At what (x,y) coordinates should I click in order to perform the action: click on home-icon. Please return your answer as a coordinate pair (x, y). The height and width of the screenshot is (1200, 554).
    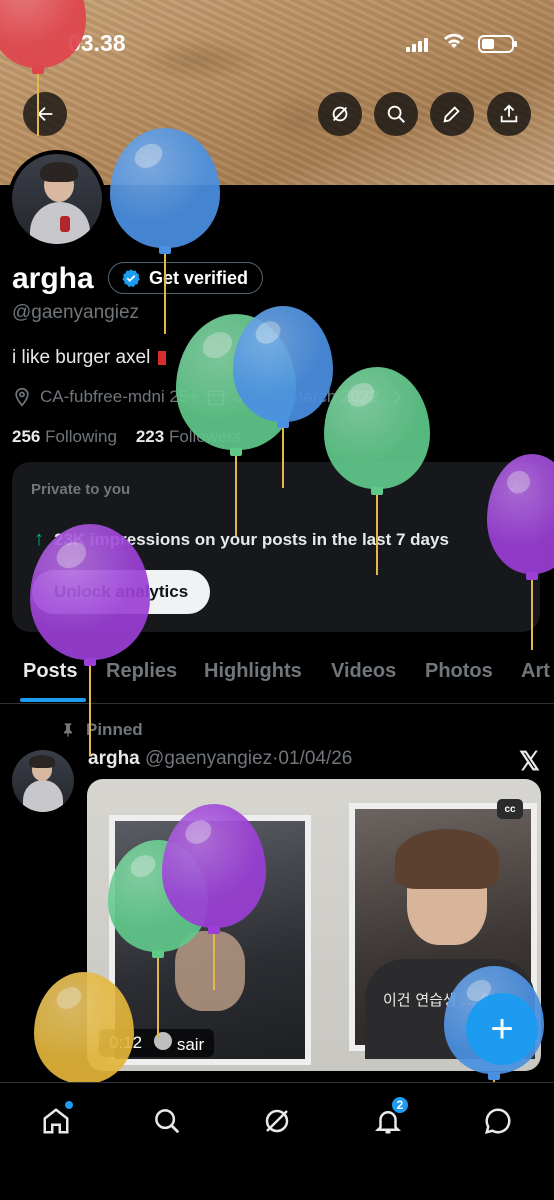
    Looking at the image, I should click on (56, 1121).